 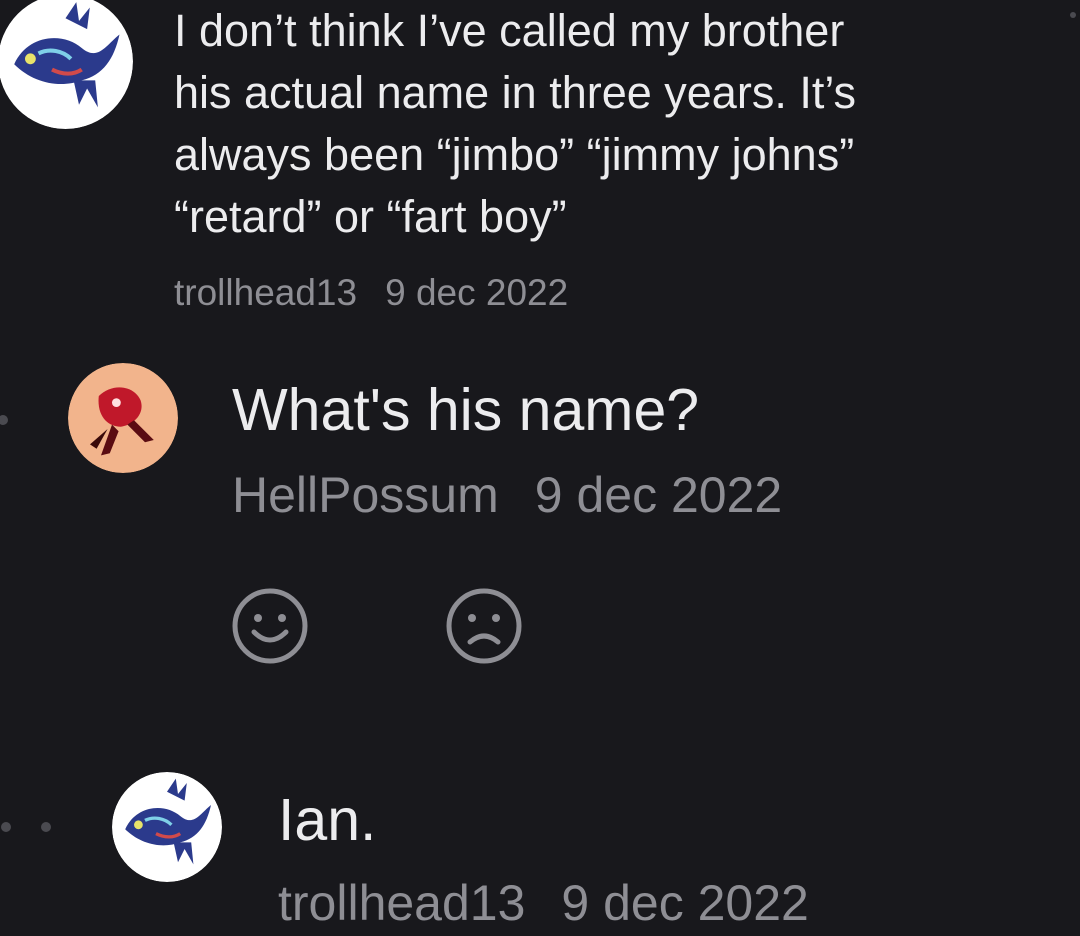 I want to click on username: trollhead13, so click(x=401, y=903).